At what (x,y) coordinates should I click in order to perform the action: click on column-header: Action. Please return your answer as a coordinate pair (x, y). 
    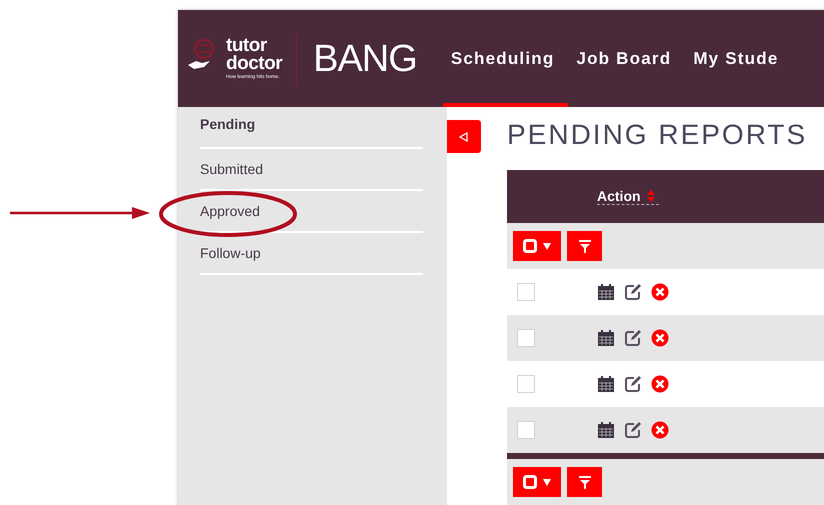
    Looking at the image, I should click on (628, 196).